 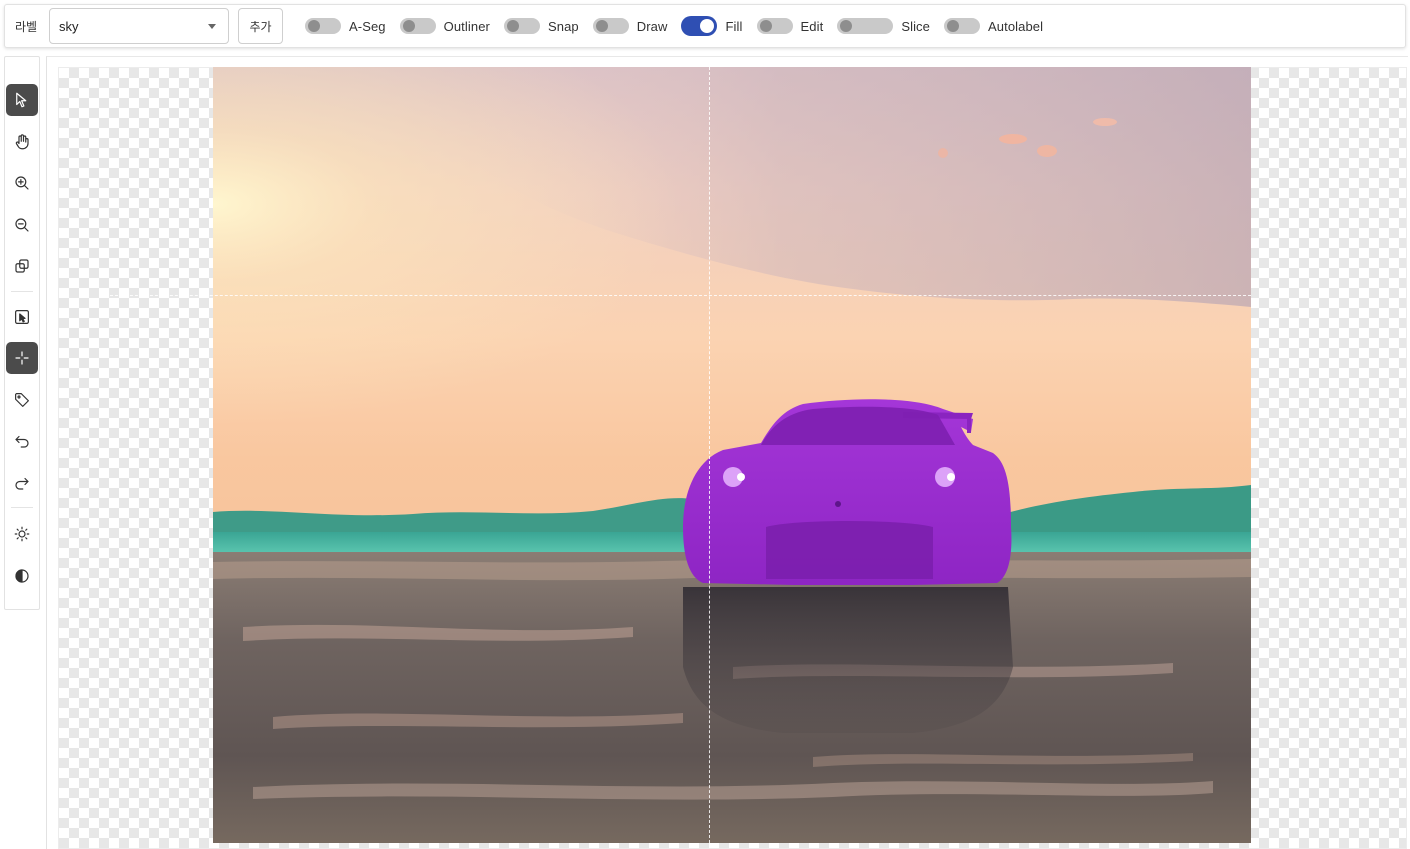 I want to click on hand-icon, so click(x=22, y=142).